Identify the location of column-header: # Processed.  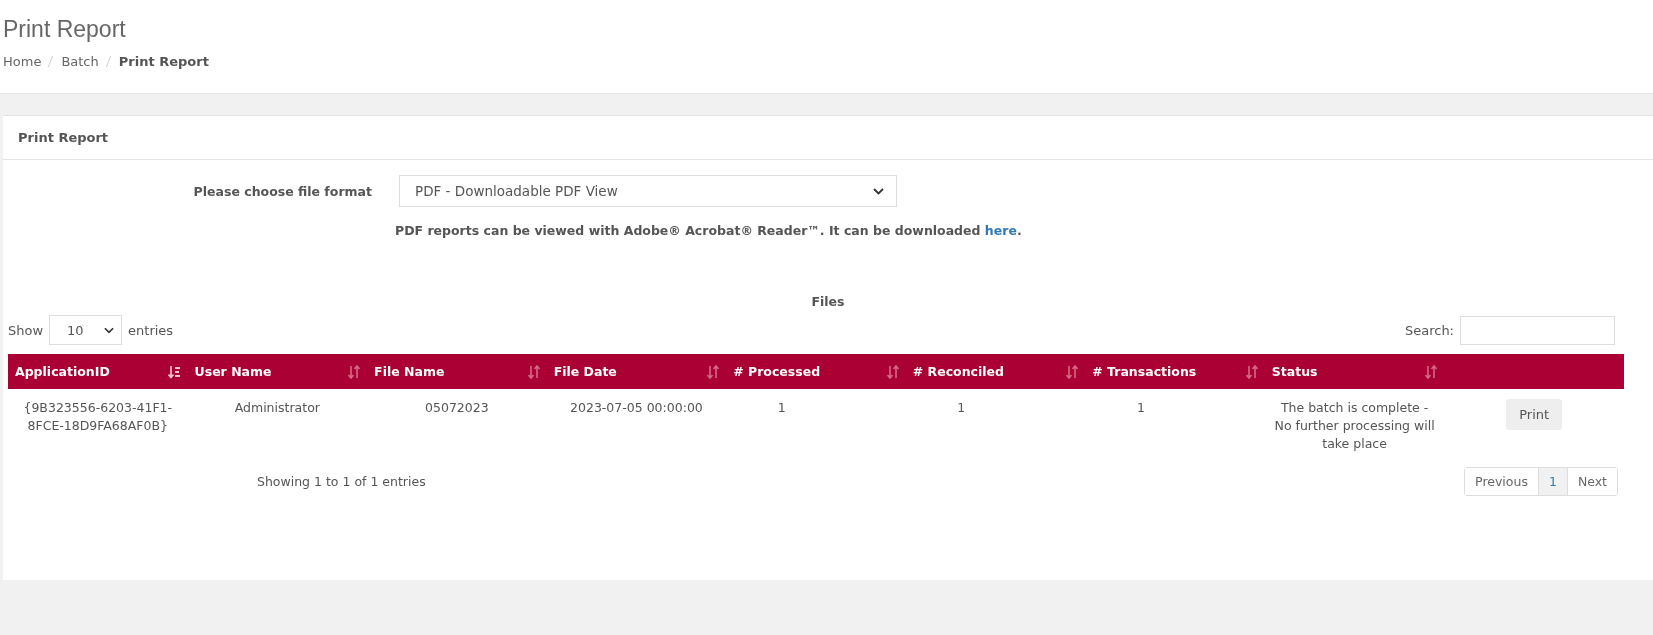
(816, 371).